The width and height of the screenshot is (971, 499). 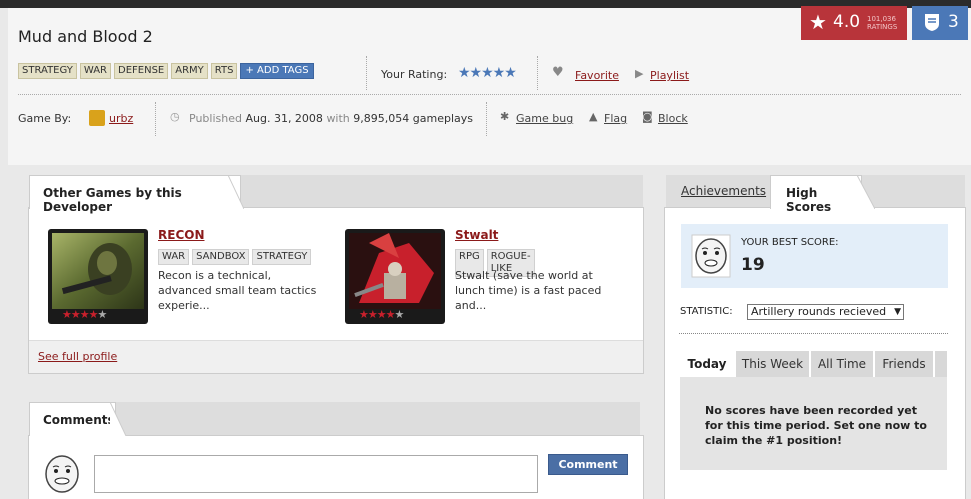 What do you see at coordinates (141, 71) in the screenshot?
I see `tag-defense: DEFENSE` at bounding box center [141, 71].